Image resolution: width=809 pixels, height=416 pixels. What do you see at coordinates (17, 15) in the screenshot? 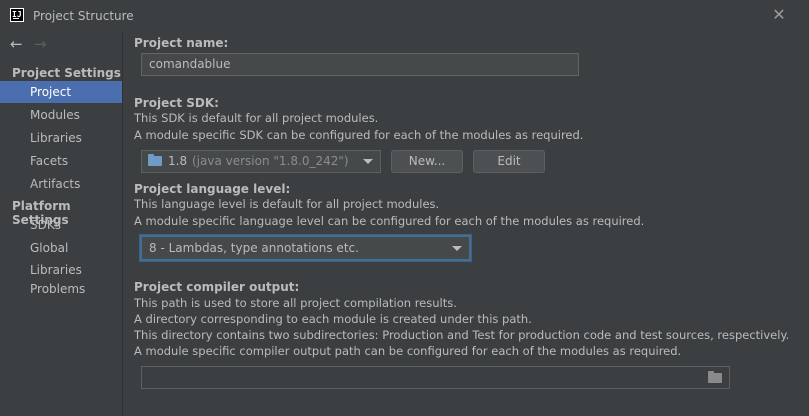
I see `app-logo-icon: IJ` at bounding box center [17, 15].